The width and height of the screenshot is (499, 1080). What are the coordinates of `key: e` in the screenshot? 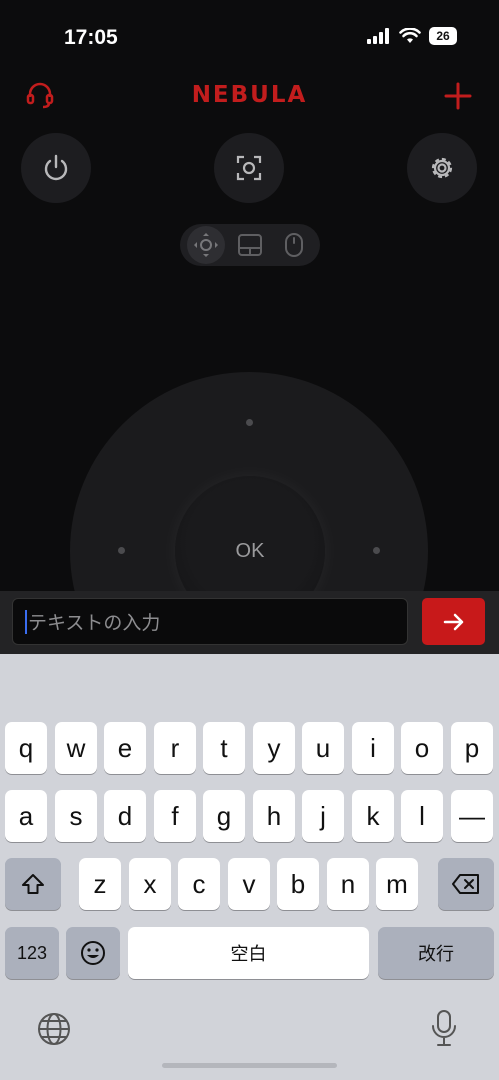 It's located at (125, 748).